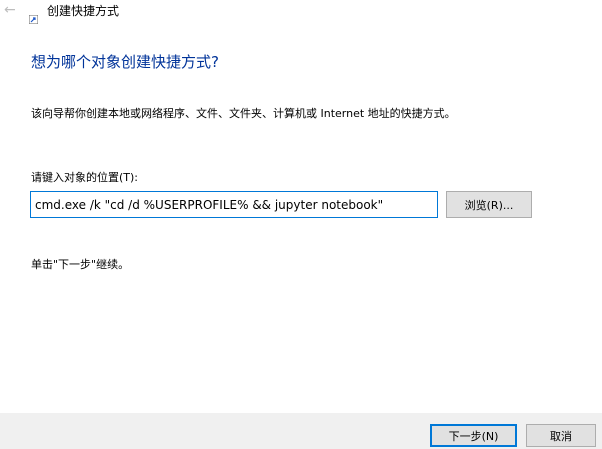 The width and height of the screenshot is (602, 449). What do you see at coordinates (80, 264) in the screenshot?
I see `continue-instruction: 单击"下一步"继续。` at bounding box center [80, 264].